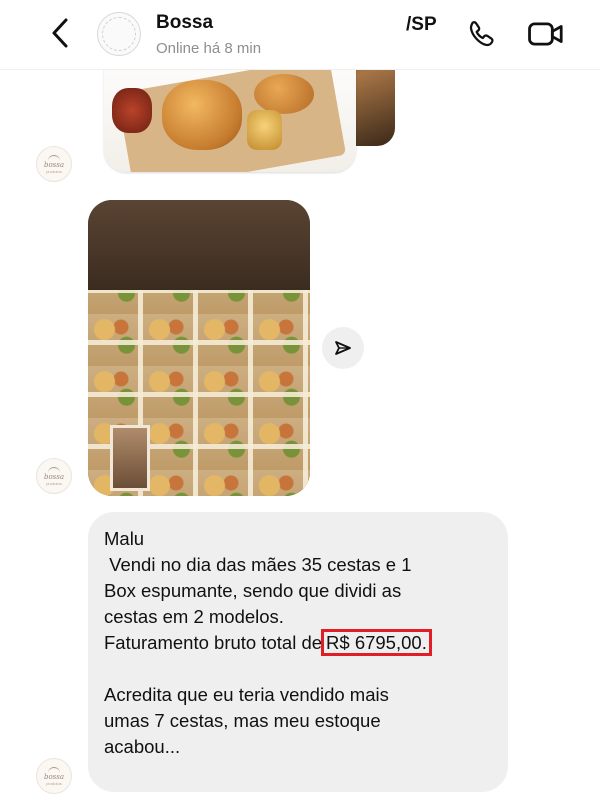 This screenshot has height=800, width=600. I want to click on chevron-left-icon, so click(60, 33).